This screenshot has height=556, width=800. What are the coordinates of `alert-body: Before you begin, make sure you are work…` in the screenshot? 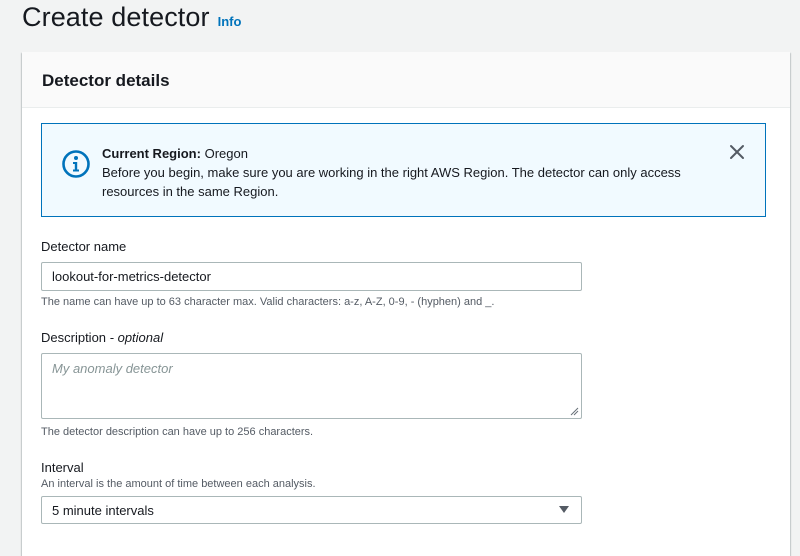 It's located at (391, 182).